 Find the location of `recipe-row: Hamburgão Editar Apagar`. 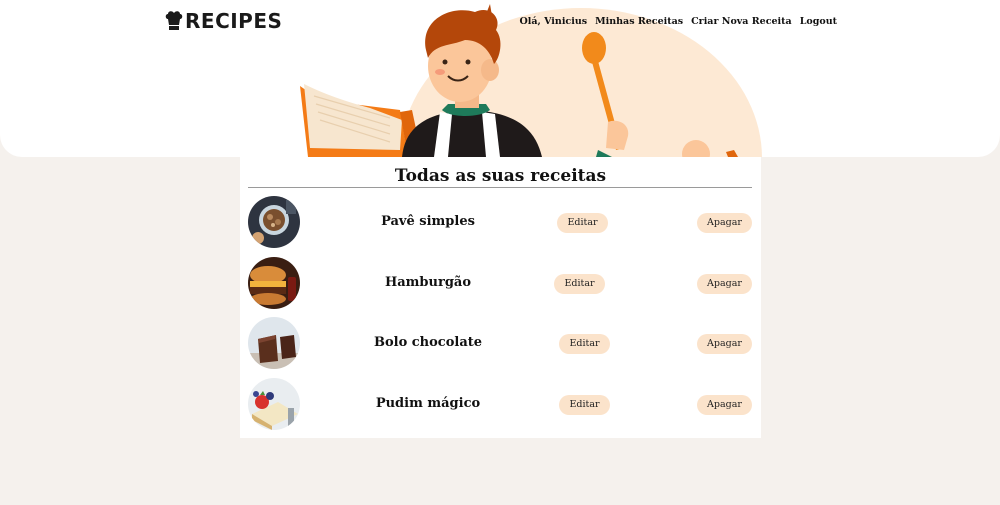

recipe-row: Hamburgão Editar Apagar is located at coordinates (500, 279).